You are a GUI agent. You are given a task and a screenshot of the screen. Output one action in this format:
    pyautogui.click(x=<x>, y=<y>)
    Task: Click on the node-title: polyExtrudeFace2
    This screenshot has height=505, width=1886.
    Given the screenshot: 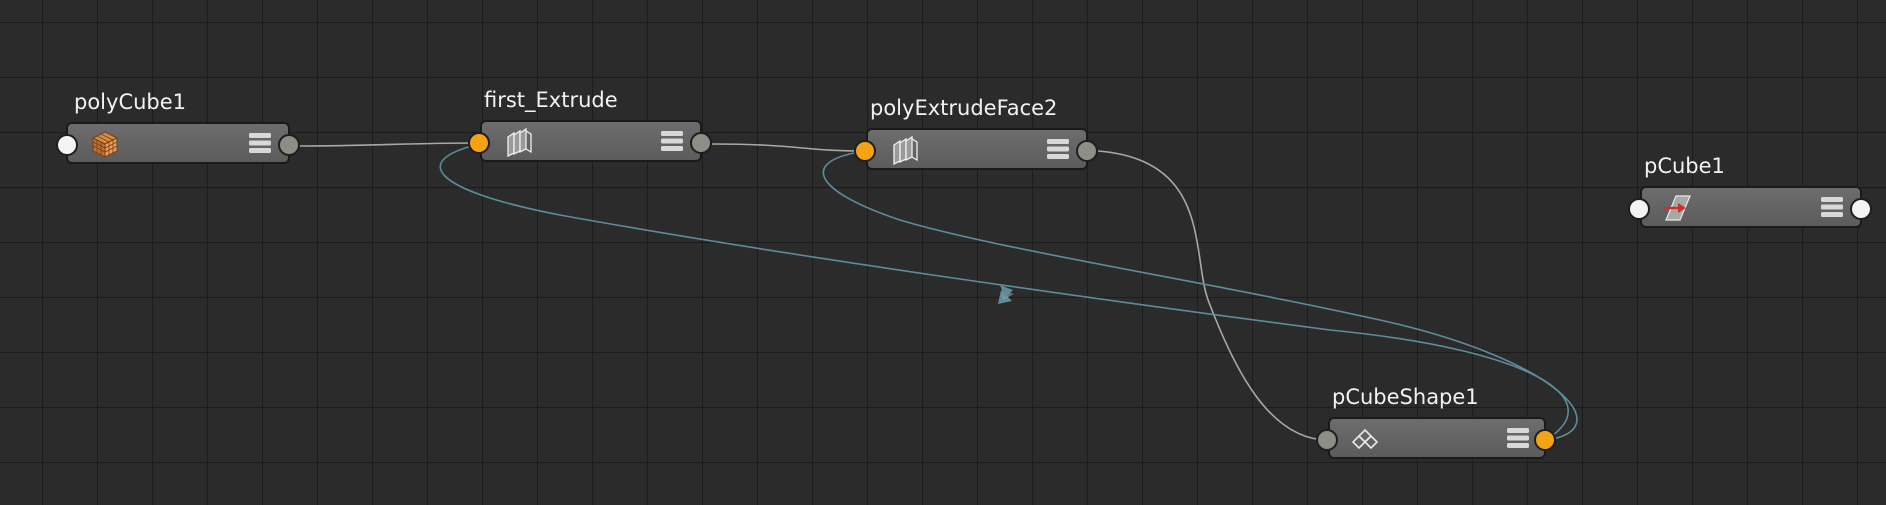 What is the action you would take?
    pyautogui.click(x=964, y=108)
    